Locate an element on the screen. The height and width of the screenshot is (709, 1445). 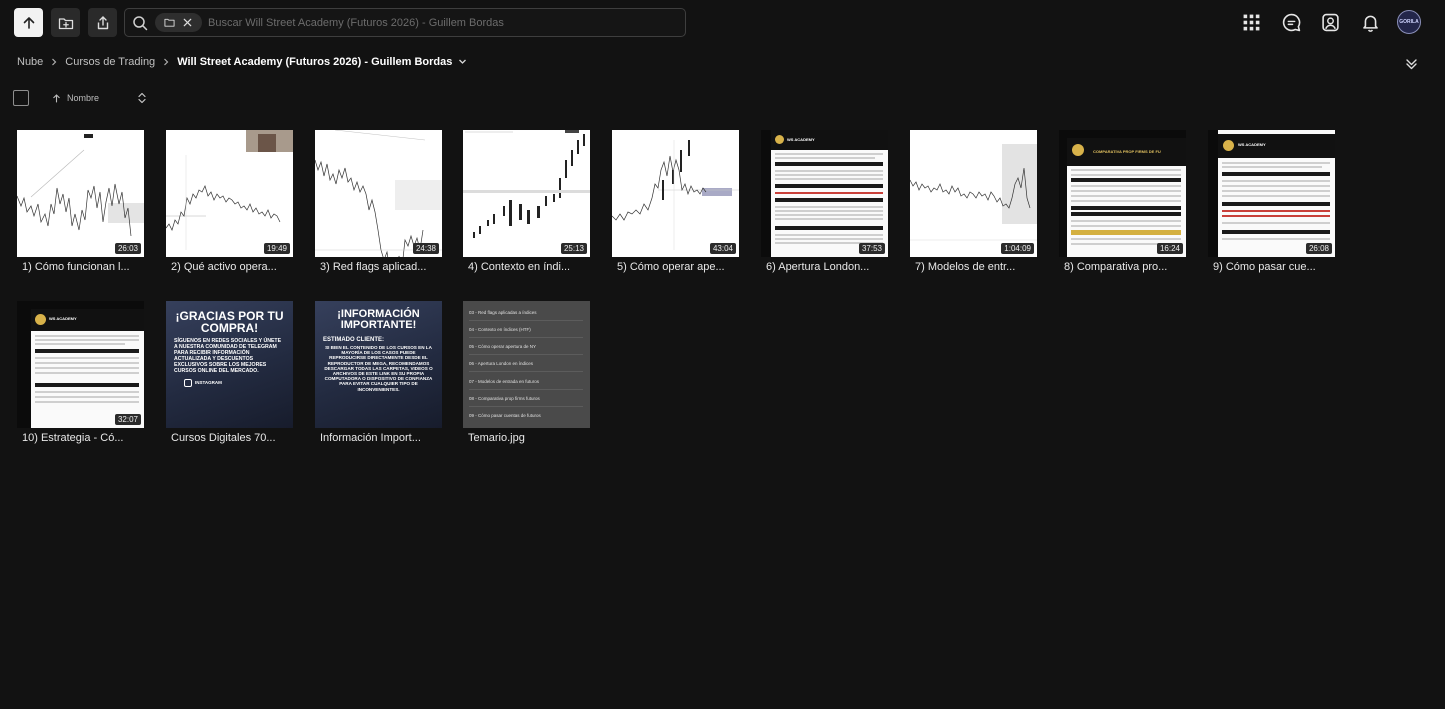
top-toolbar: GORILA is located at coordinates (722, 22).